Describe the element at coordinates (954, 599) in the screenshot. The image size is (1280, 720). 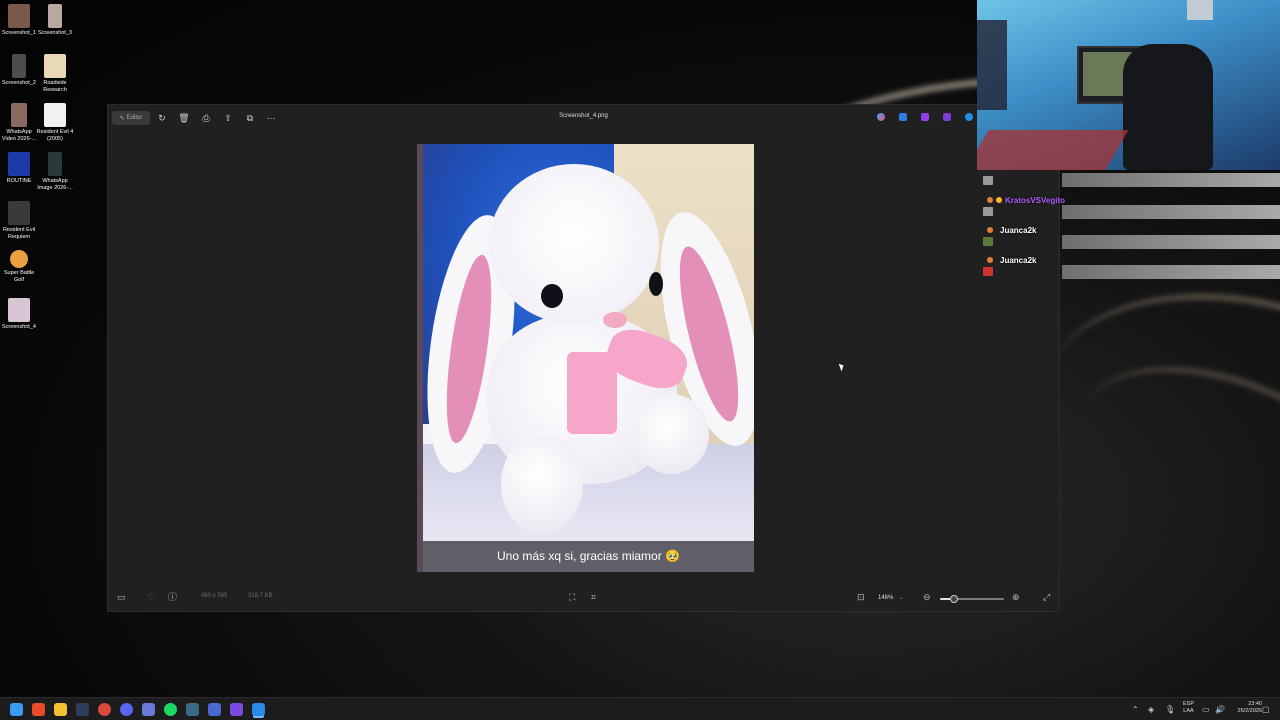
I see `zoom-slider-thumb` at that location.